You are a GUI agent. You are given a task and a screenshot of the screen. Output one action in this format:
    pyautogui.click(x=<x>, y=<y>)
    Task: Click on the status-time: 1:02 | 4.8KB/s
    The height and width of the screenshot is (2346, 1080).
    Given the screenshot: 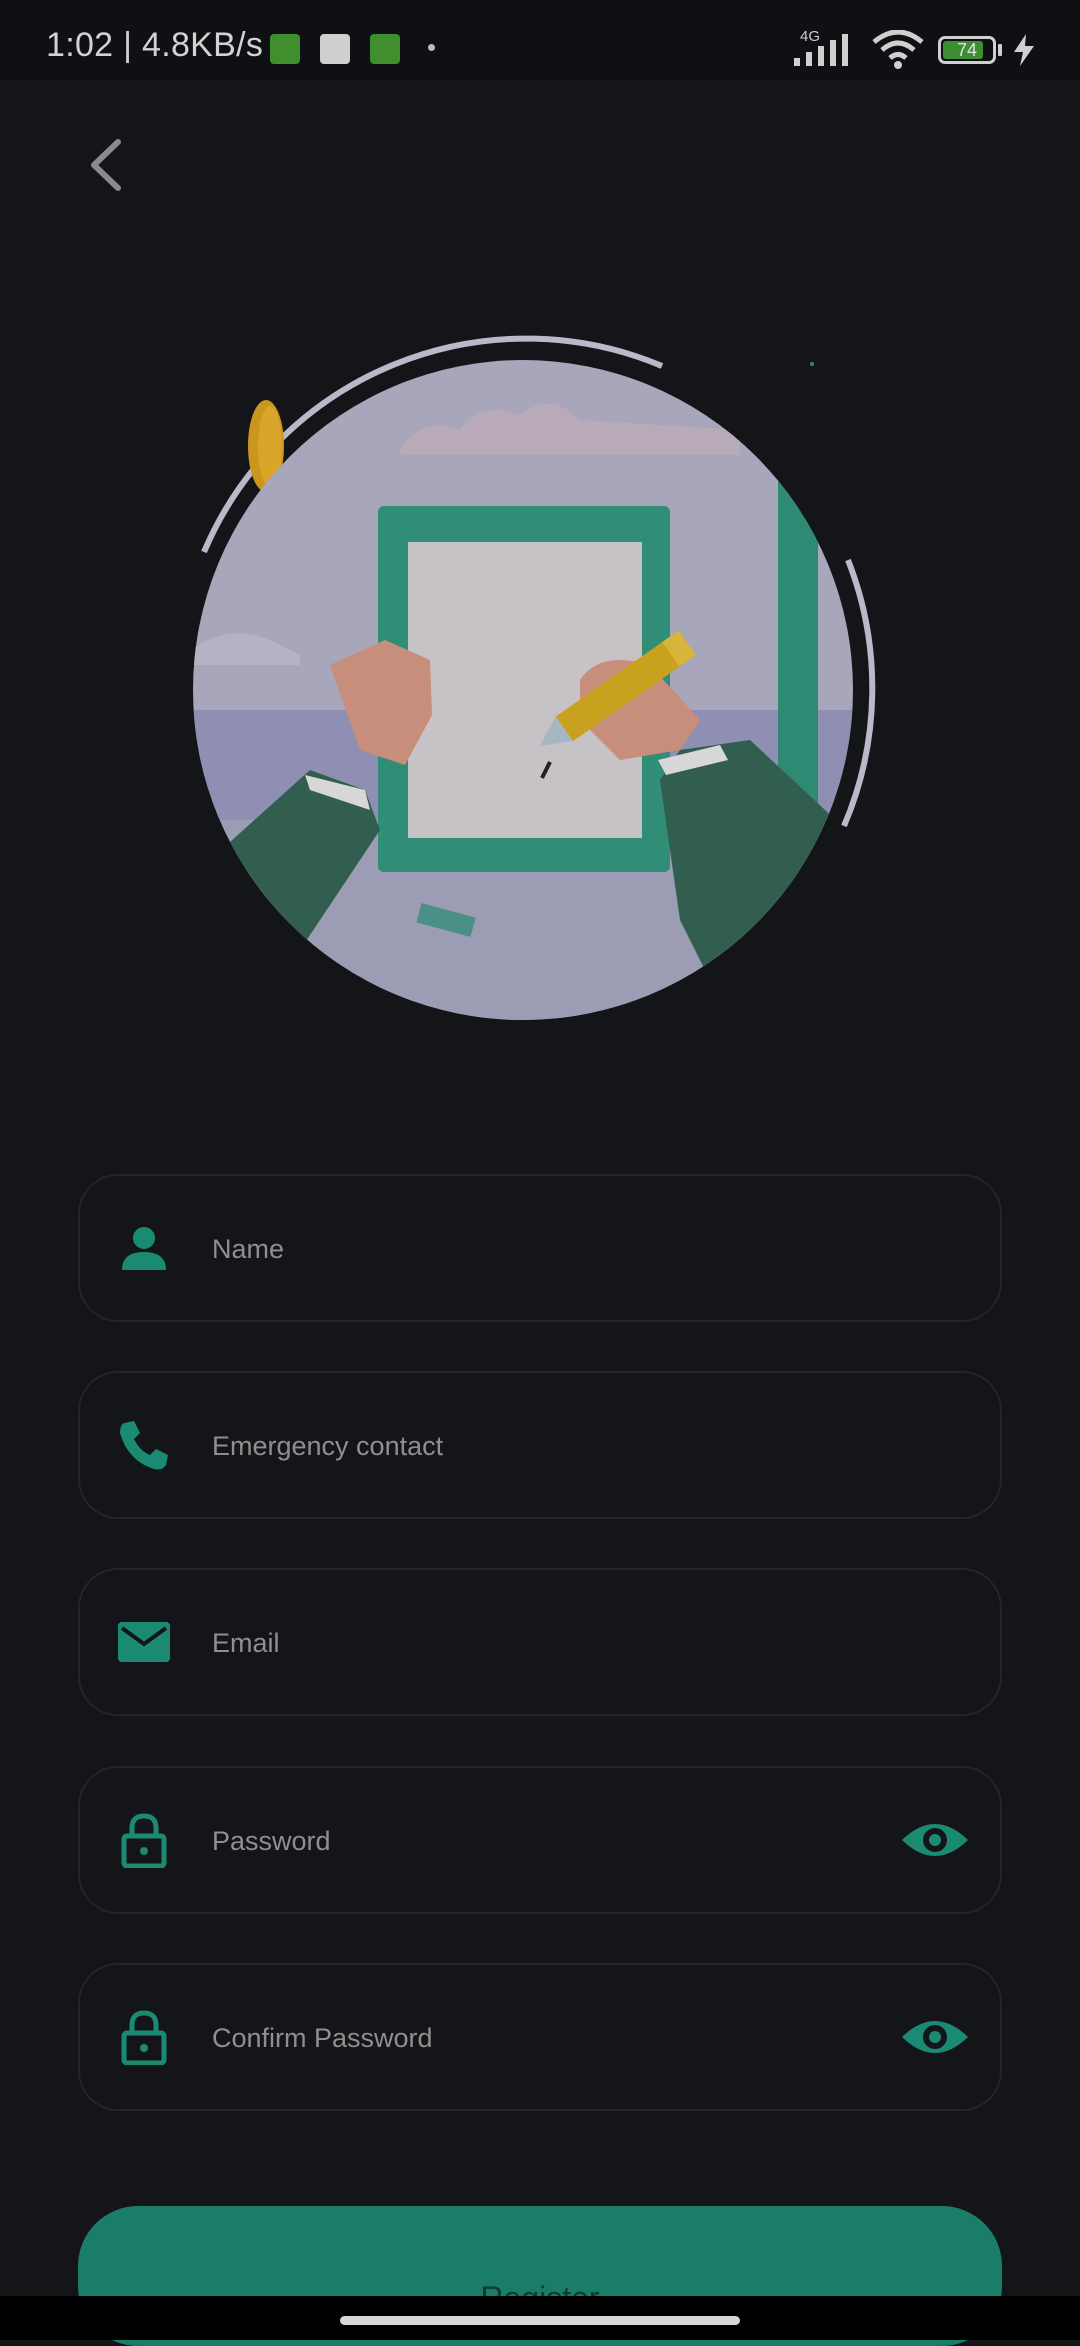 What is the action you would take?
    pyautogui.click(x=155, y=45)
    